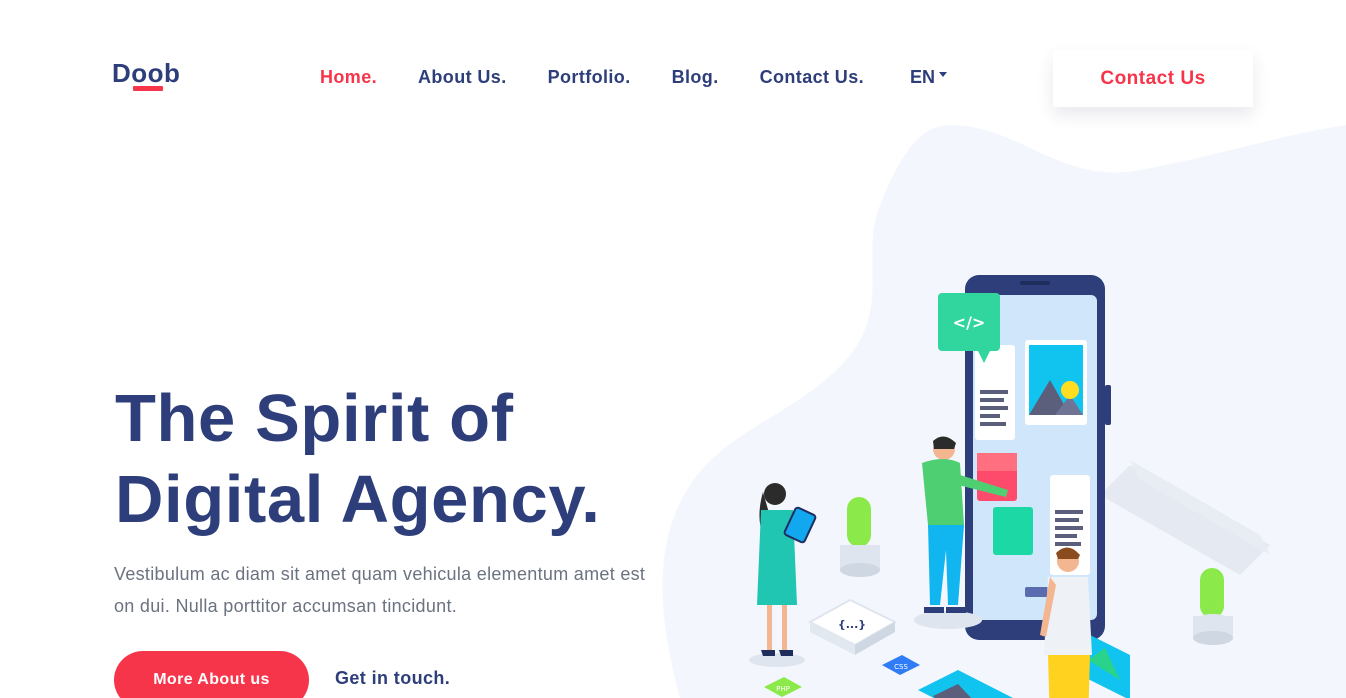 The width and height of the screenshot is (1346, 698). I want to click on braces-label: {...}, so click(852, 624).